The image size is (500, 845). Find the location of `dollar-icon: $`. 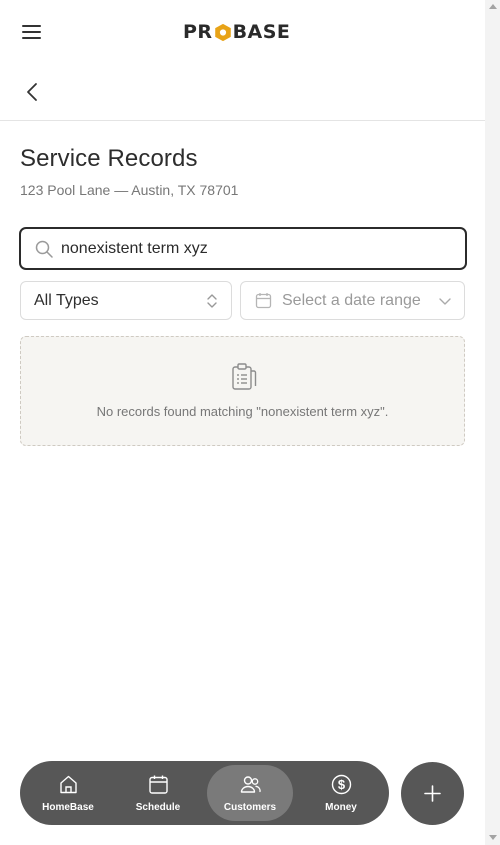

dollar-icon: $ is located at coordinates (341, 784).